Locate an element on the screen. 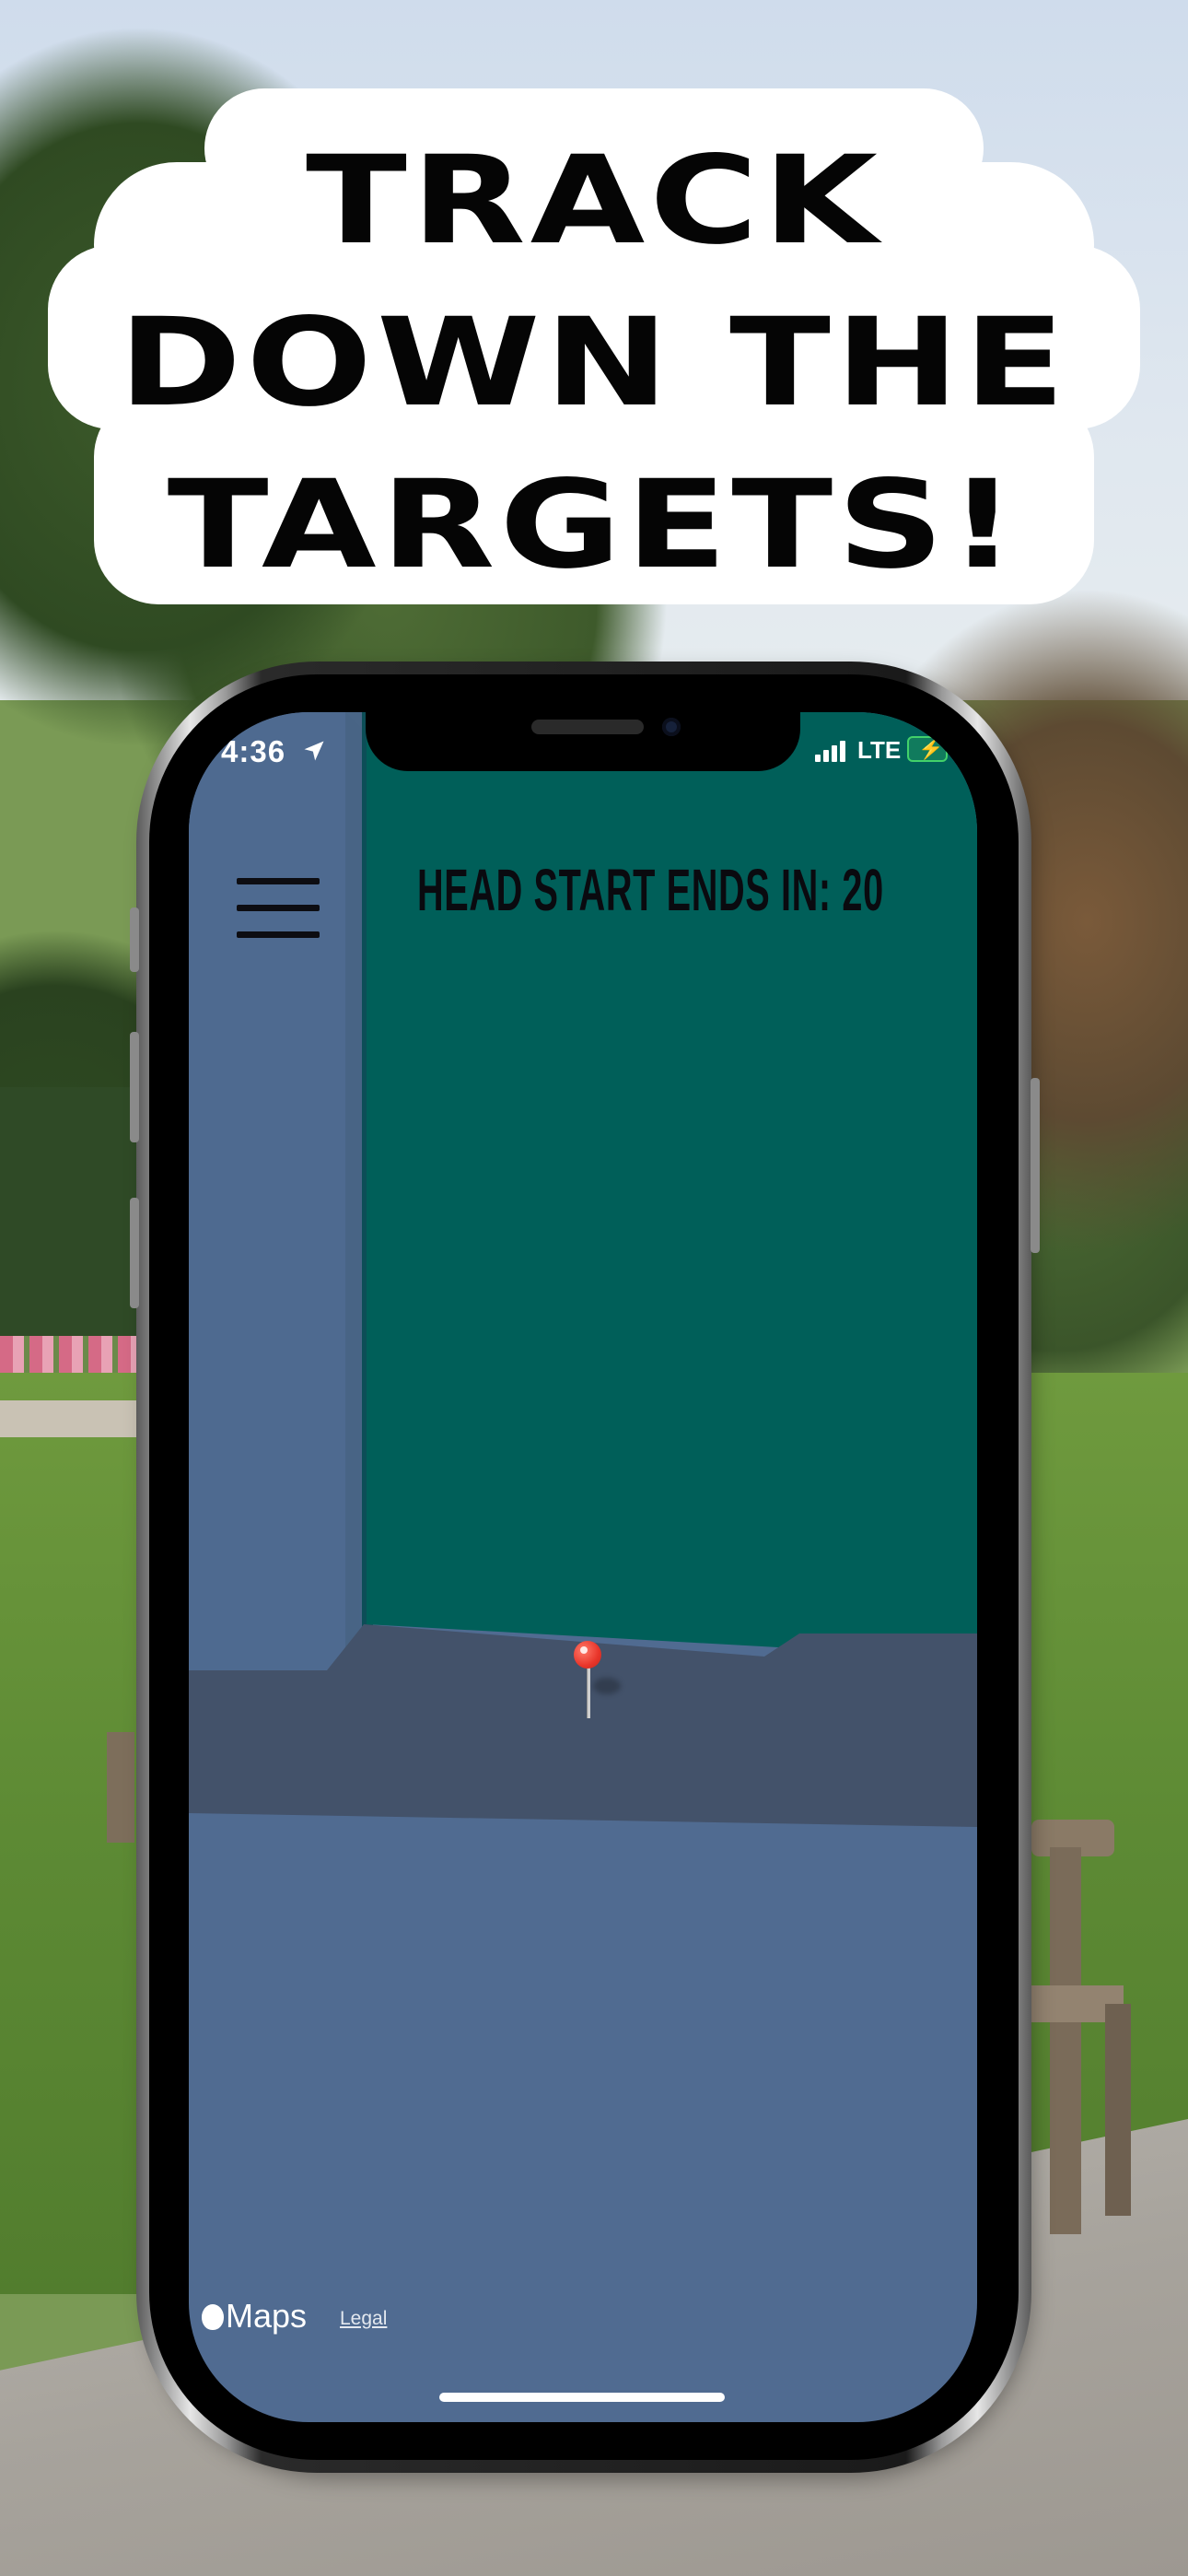  status-time: 4:36 is located at coordinates (253, 751).